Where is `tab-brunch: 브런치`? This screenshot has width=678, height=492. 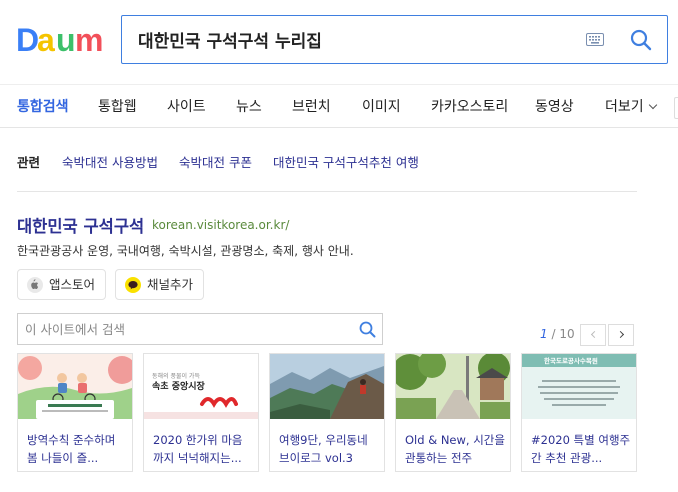
tab-brunch: 브런치 is located at coordinates (311, 106).